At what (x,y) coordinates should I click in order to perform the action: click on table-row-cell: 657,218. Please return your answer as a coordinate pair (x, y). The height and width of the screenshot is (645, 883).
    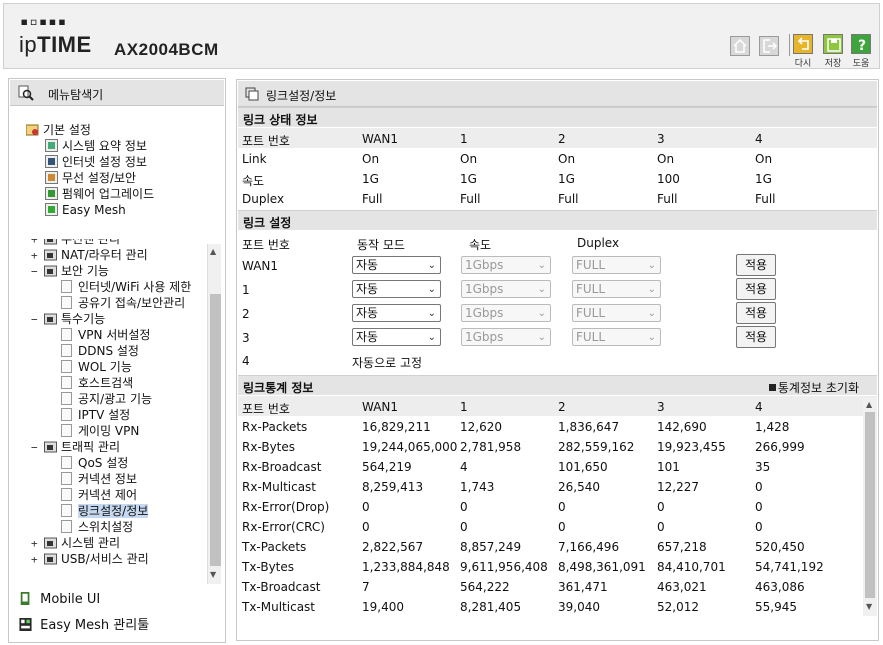
    Looking at the image, I should click on (682, 547).